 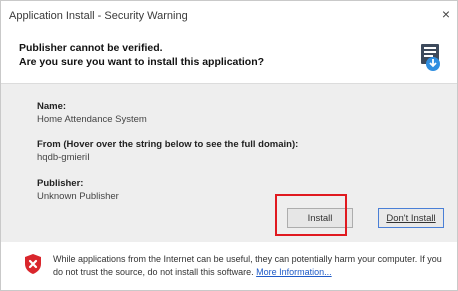 I want to click on publisher-value: Unknown Publisher, so click(x=78, y=196).